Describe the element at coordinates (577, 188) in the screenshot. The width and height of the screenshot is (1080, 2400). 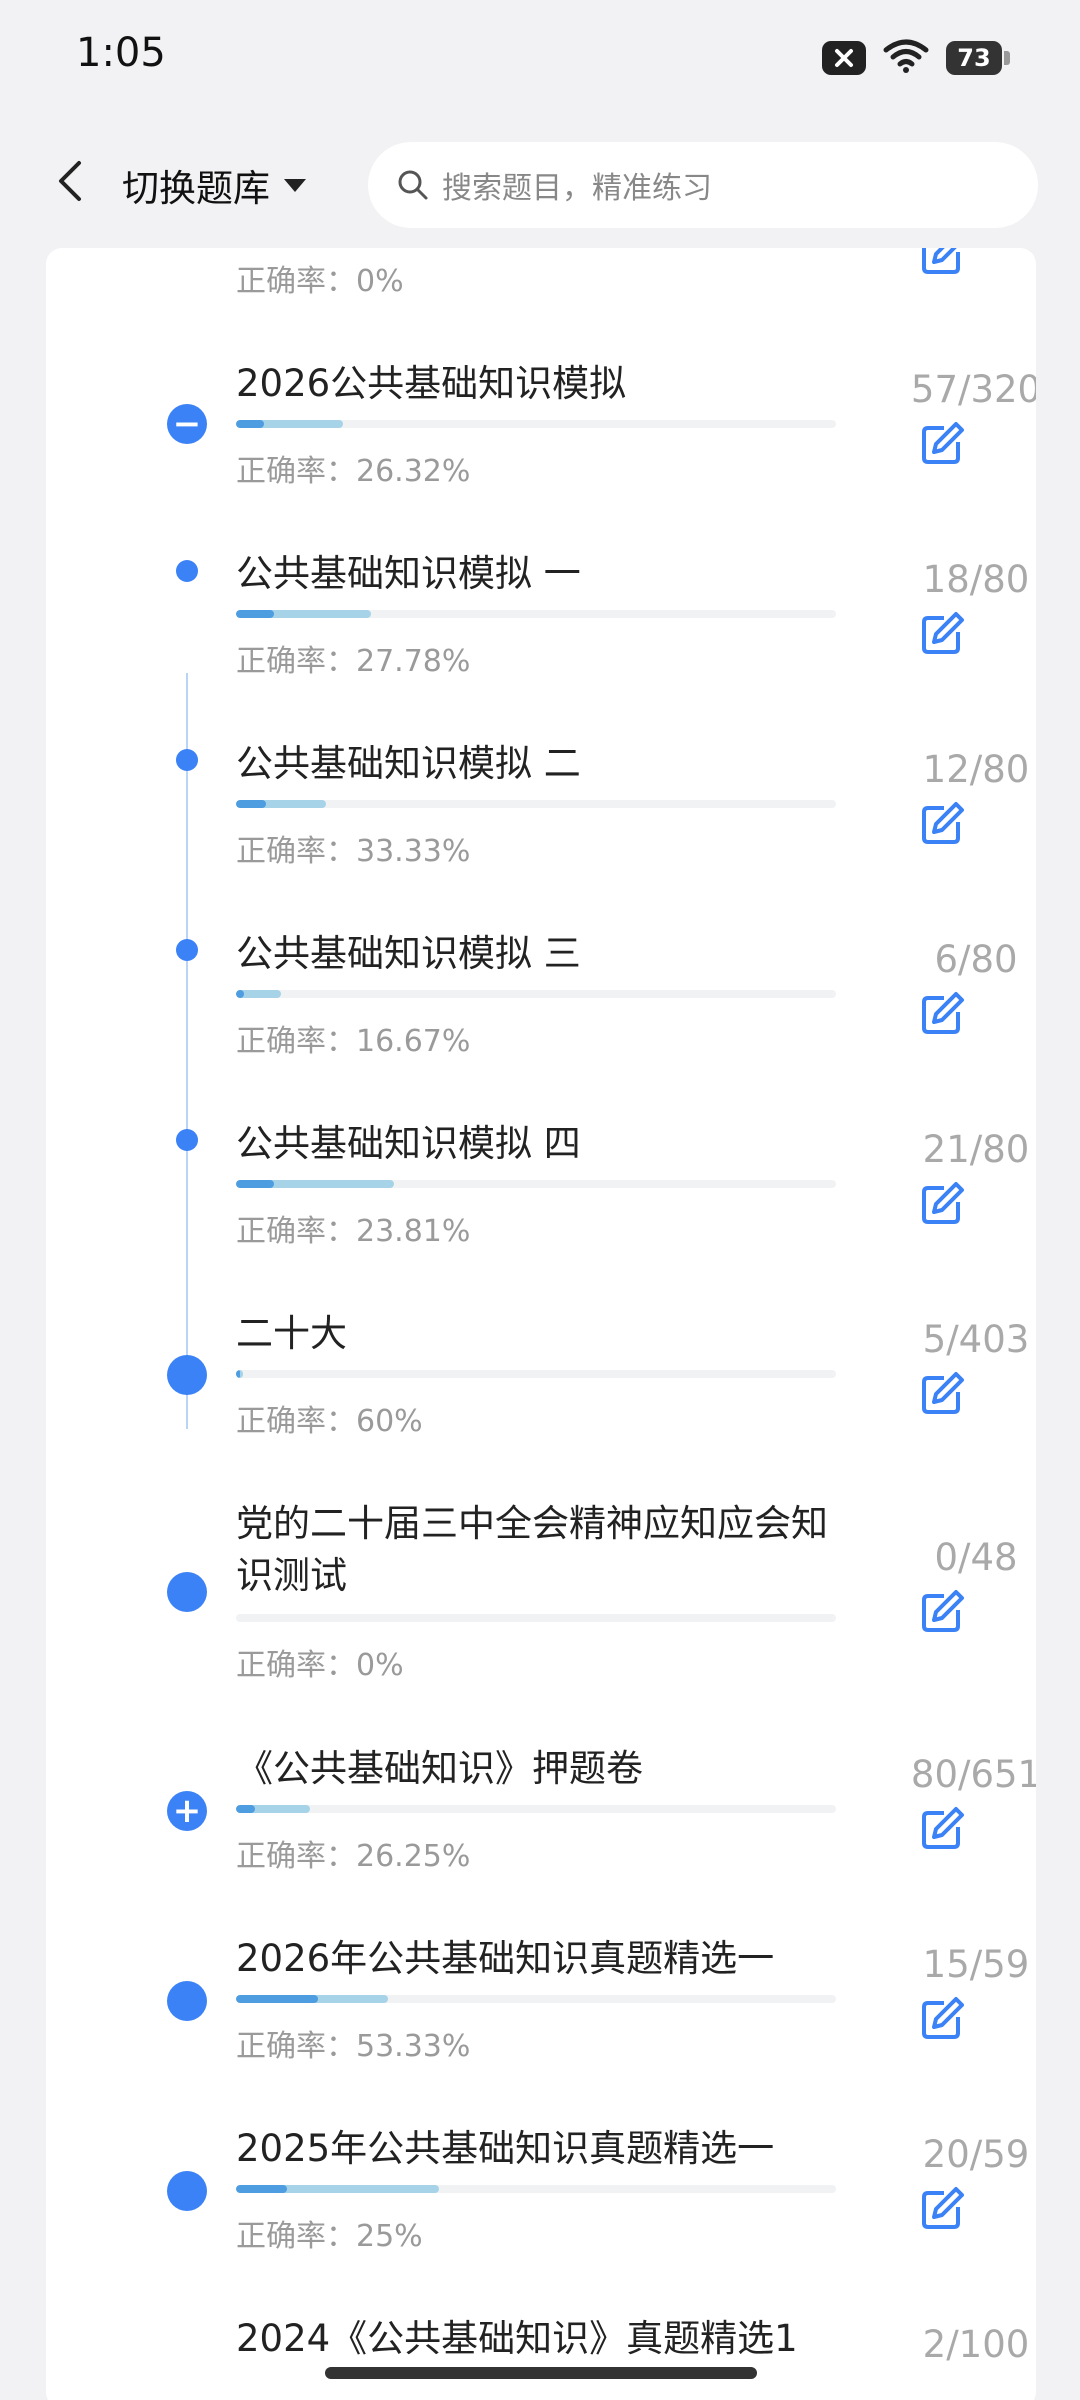
I see `search-placeholder: 搜索题目，精准练习` at that location.